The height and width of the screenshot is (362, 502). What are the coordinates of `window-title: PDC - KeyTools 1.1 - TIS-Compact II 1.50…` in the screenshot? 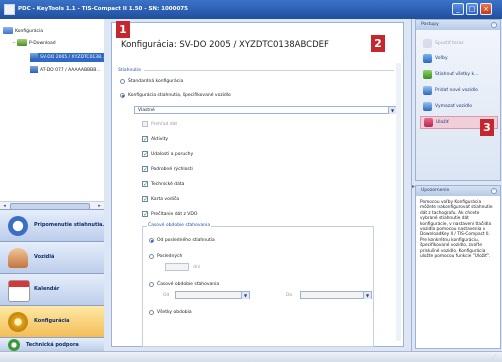 It's located at (103, 9).